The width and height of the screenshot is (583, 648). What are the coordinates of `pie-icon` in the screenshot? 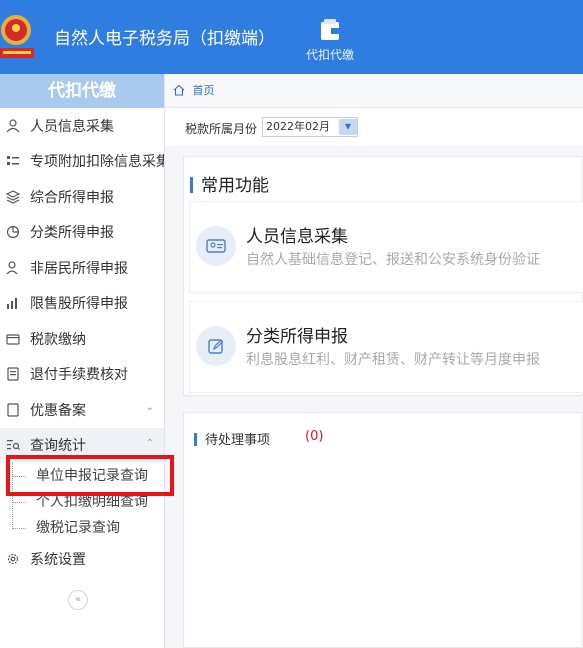 It's located at (13, 232).